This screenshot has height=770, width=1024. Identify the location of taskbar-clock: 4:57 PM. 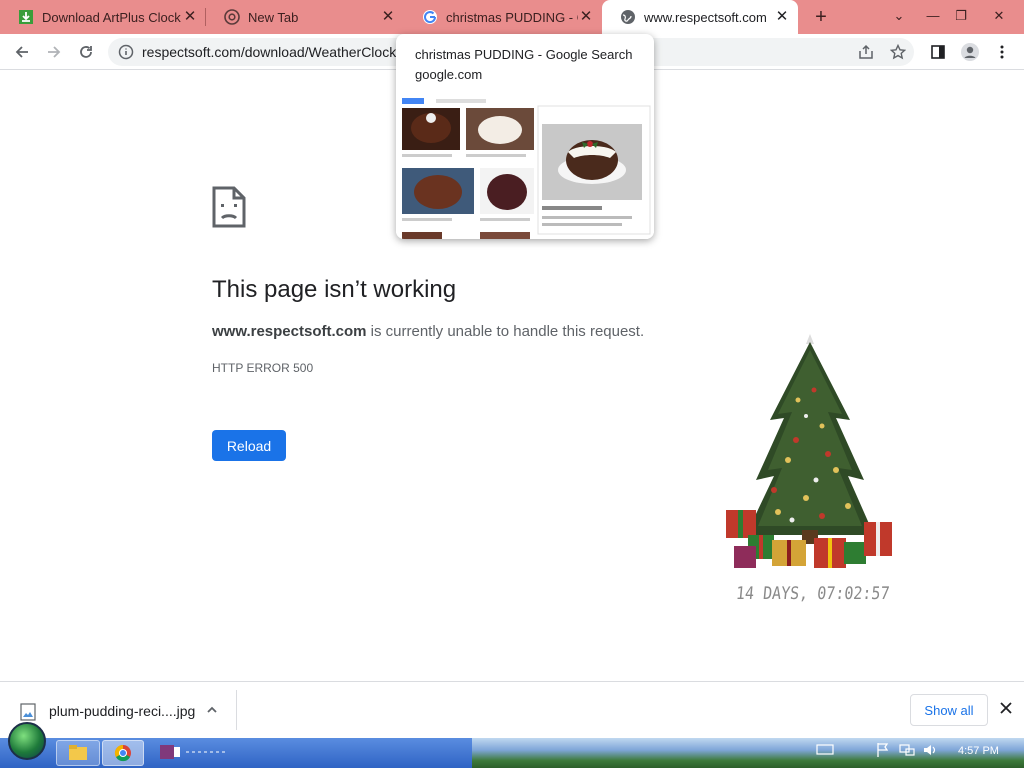
(978, 751).